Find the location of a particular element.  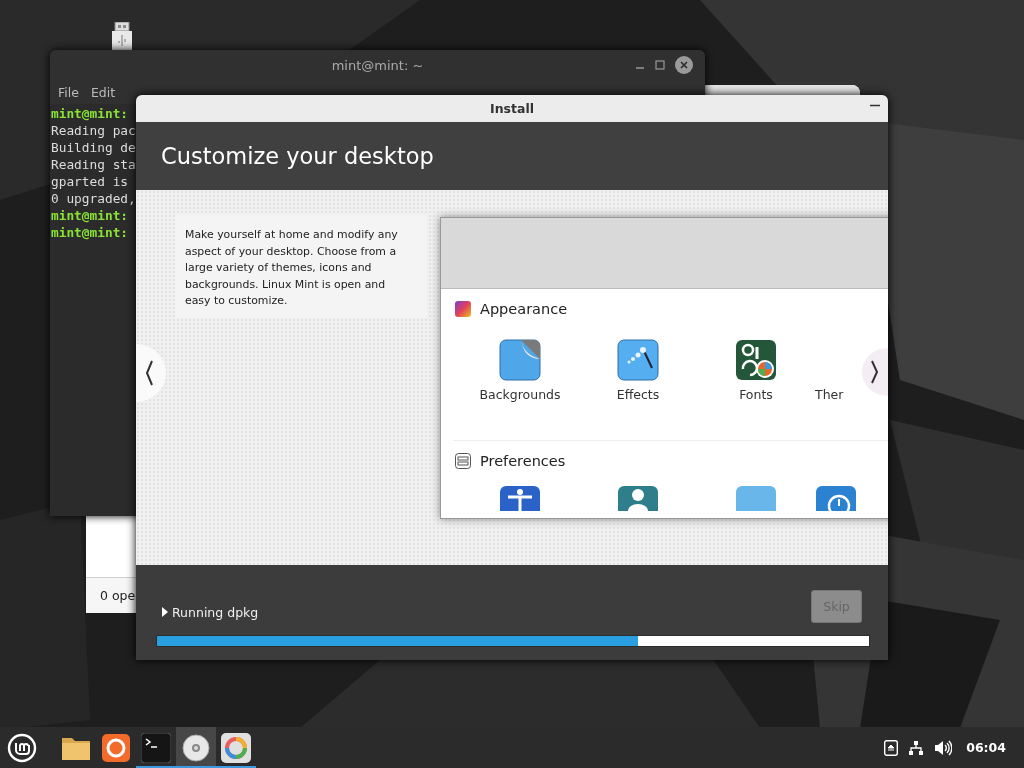

disc-icon is located at coordinates (196, 747).